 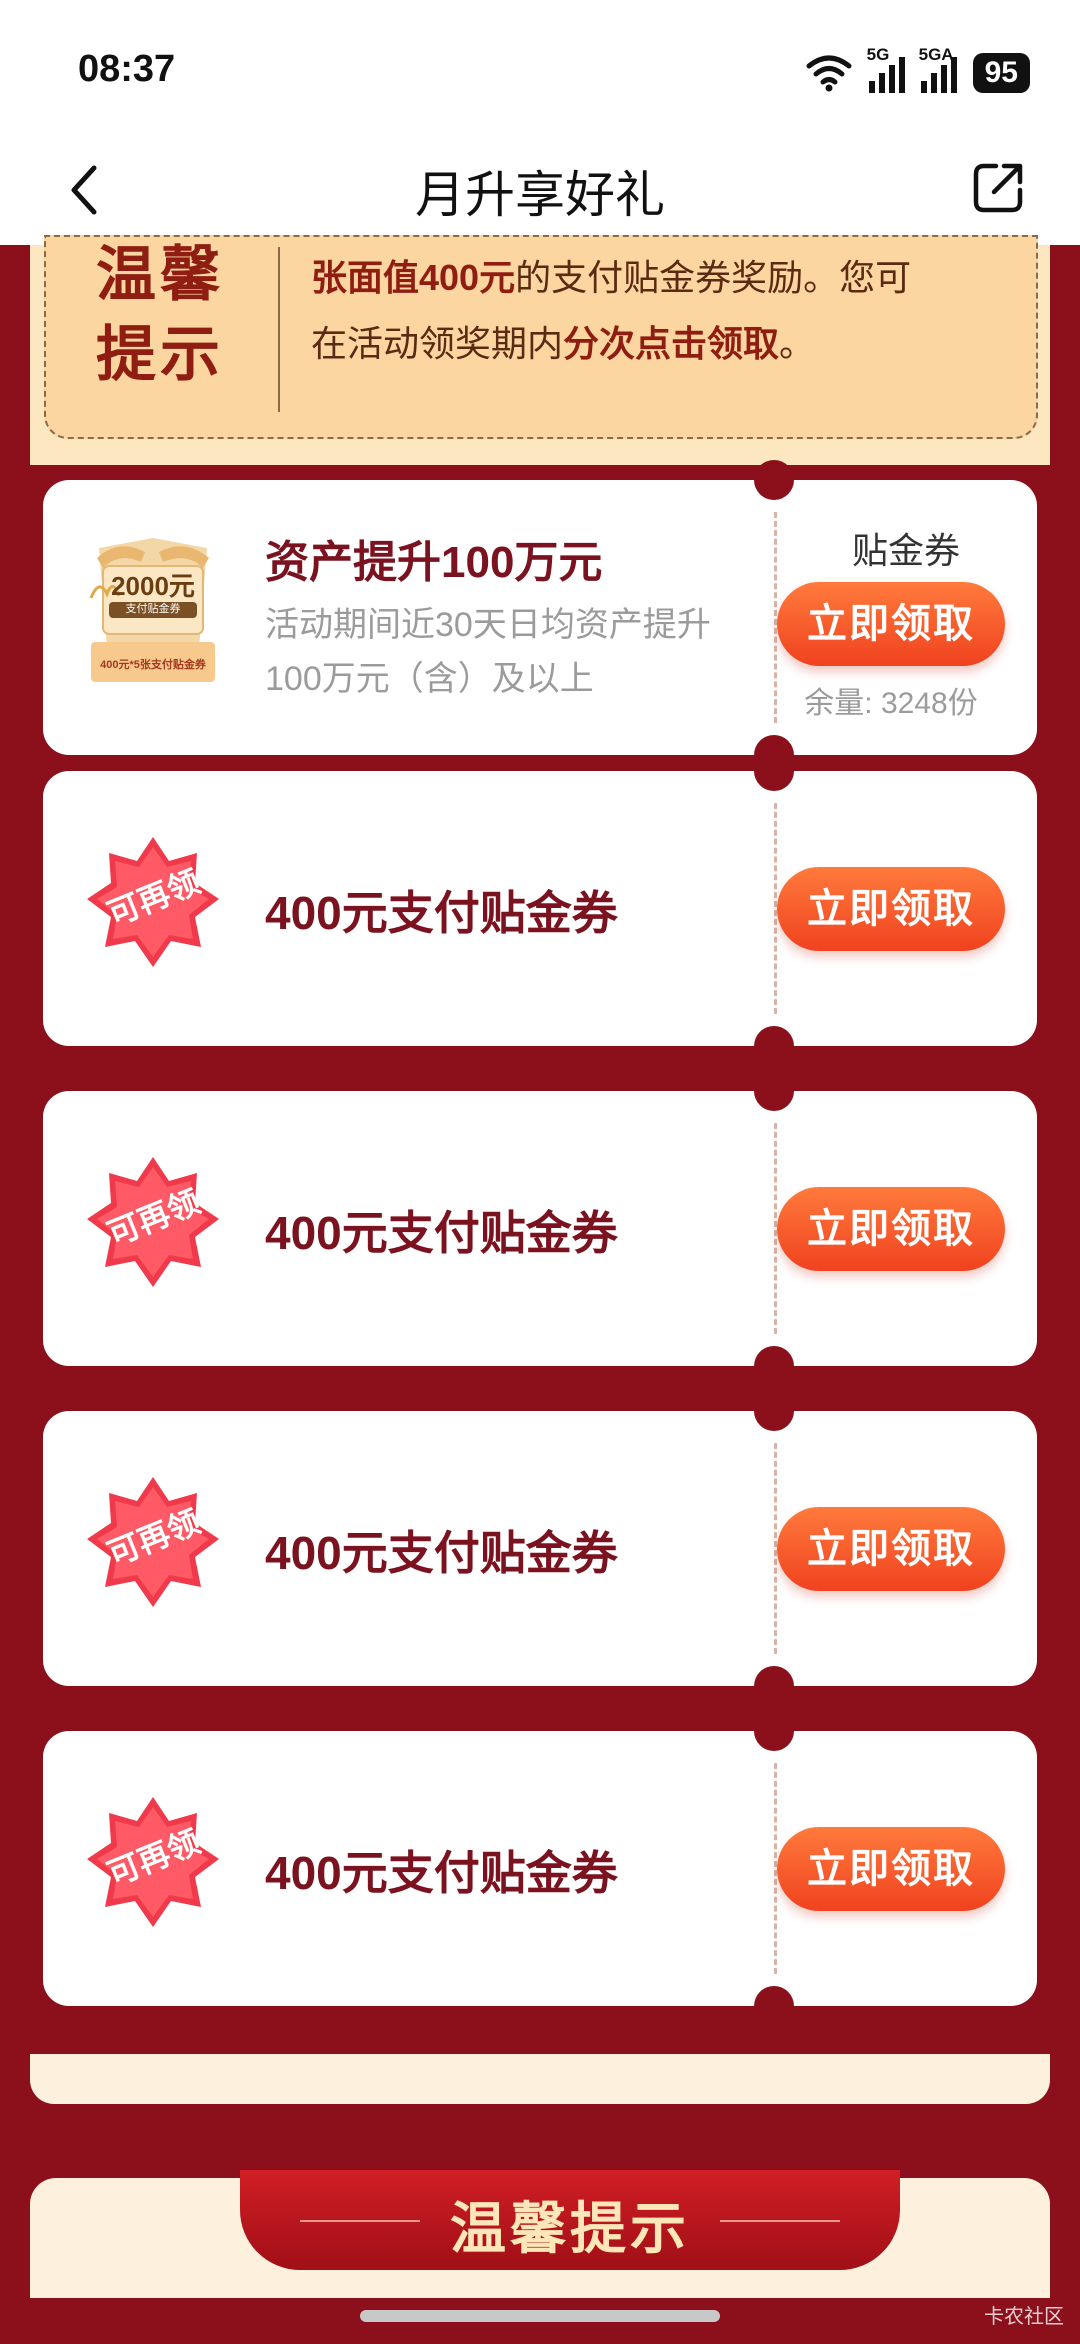 I want to click on notice-section: 温馨提示 张面值400元的支付贴金券奖励。您可 在活动领奖期内分次点击领取。, so click(x=540, y=350).